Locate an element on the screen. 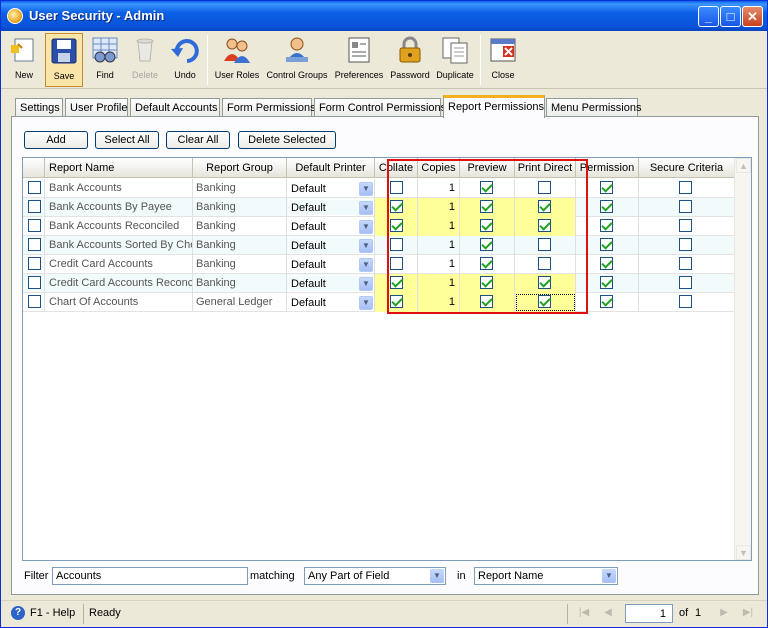 This screenshot has height=628, width=768. column-header-permission: Permission is located at coordinates (607, 168).